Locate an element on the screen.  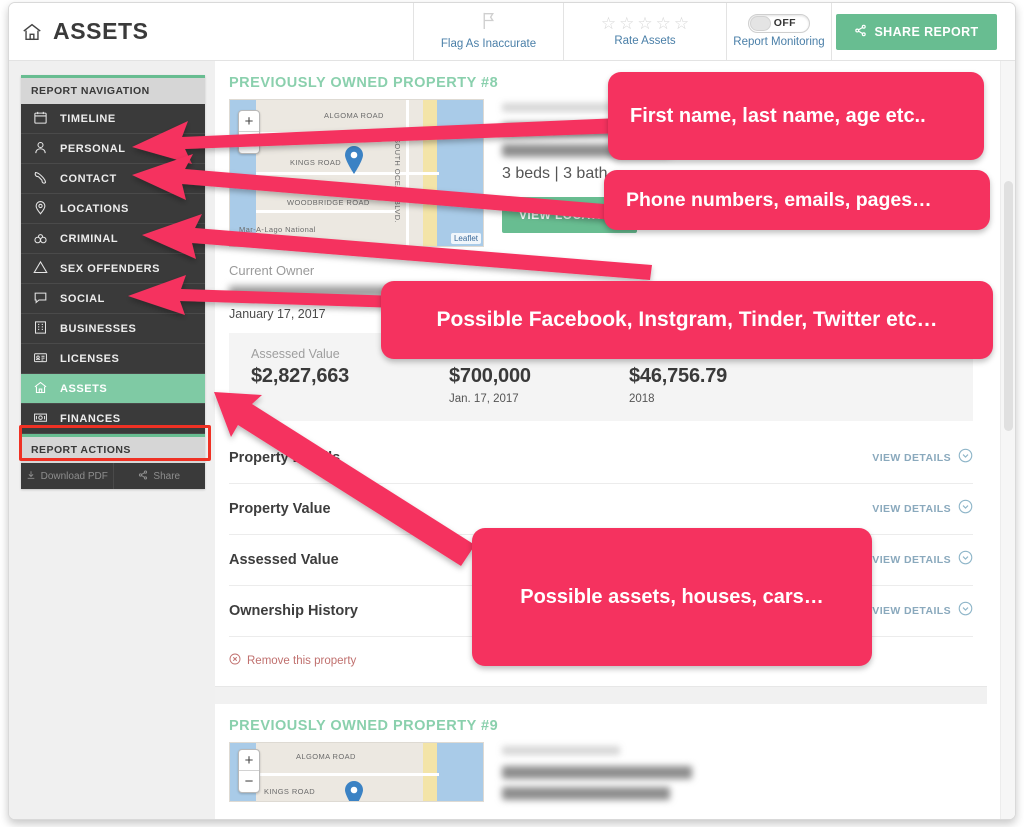
toggle-state-label: OFF is located at coordinates (784, 23).